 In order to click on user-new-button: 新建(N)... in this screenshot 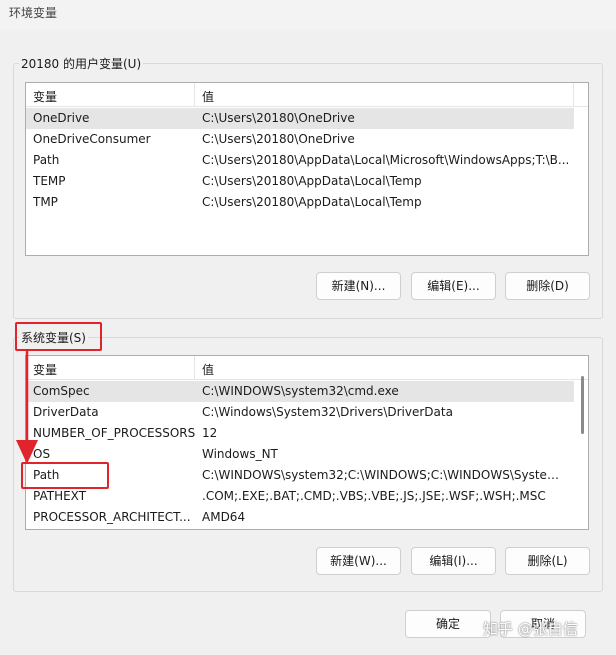, I will do `click(358, 286)`.